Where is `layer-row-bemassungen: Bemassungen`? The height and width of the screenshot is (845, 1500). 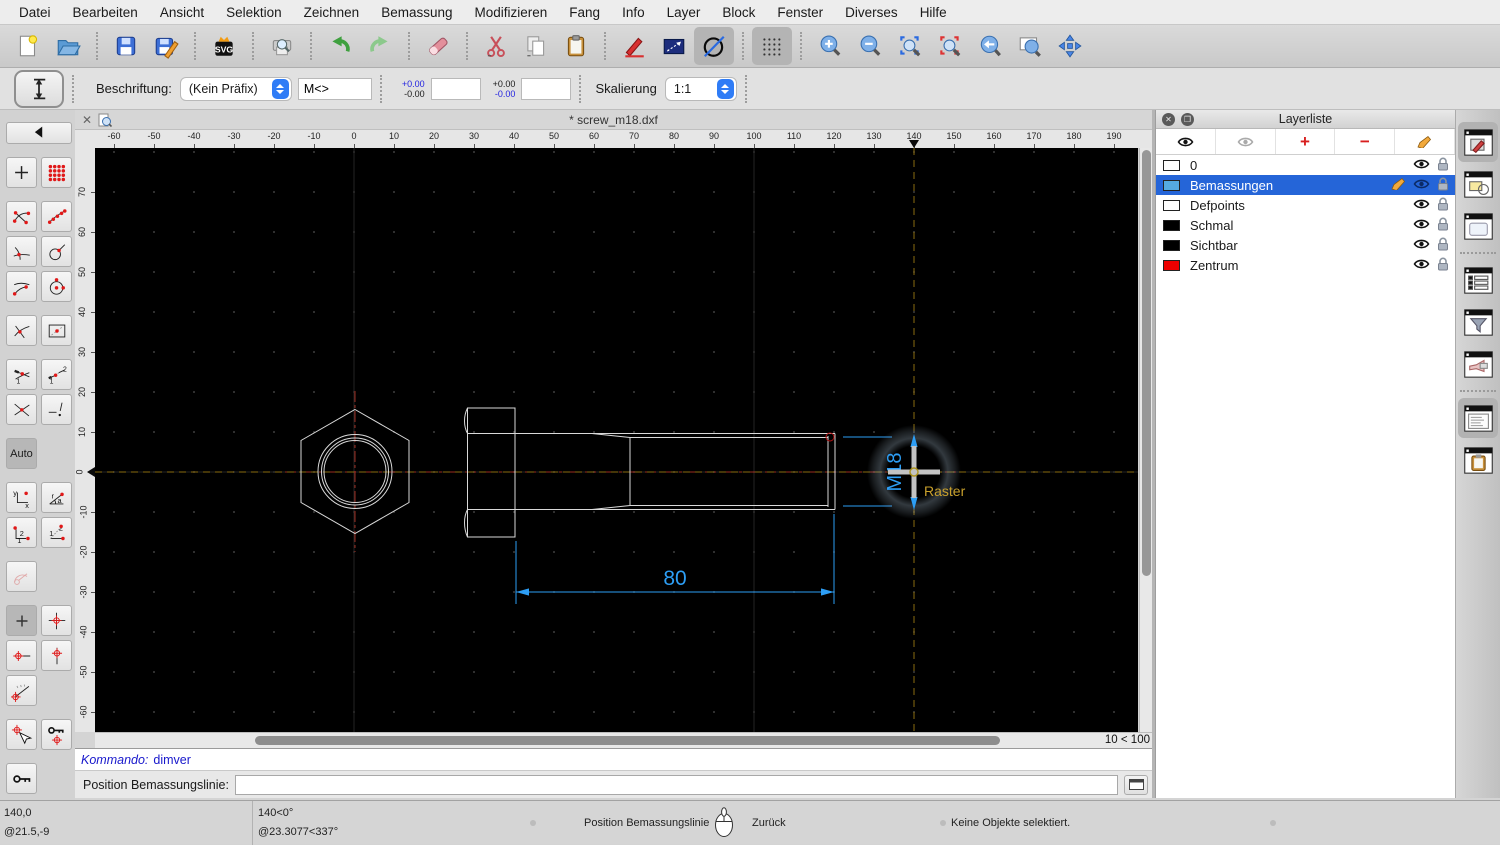
layer-row-bemassungen: Bemassungen is located at coordinates (1305, 185).